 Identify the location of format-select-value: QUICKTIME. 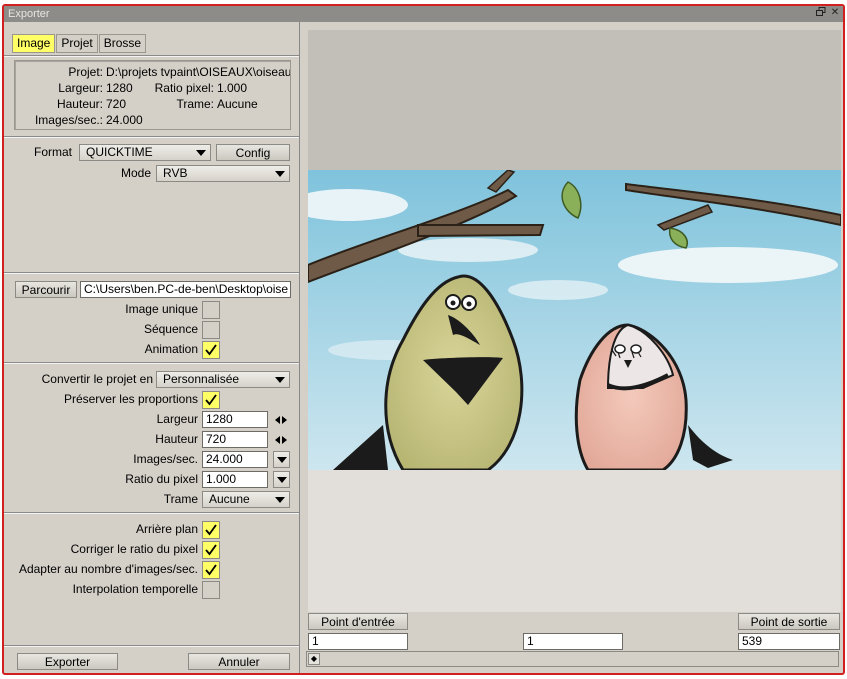
(119, 152).